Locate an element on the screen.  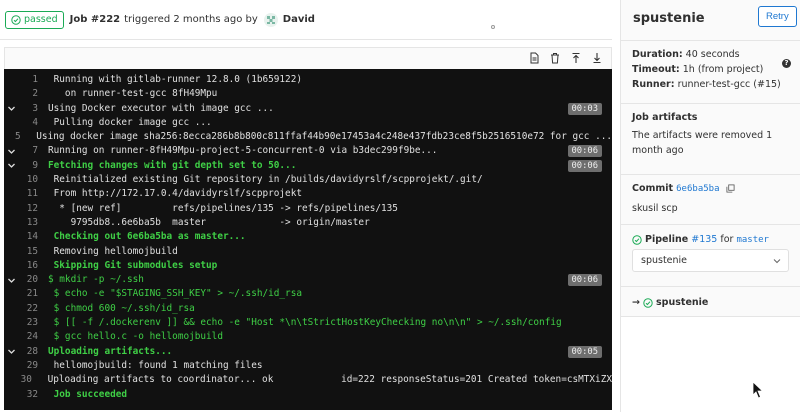
log-line: 32 Job succeeded is located at coordinates (308, 395).